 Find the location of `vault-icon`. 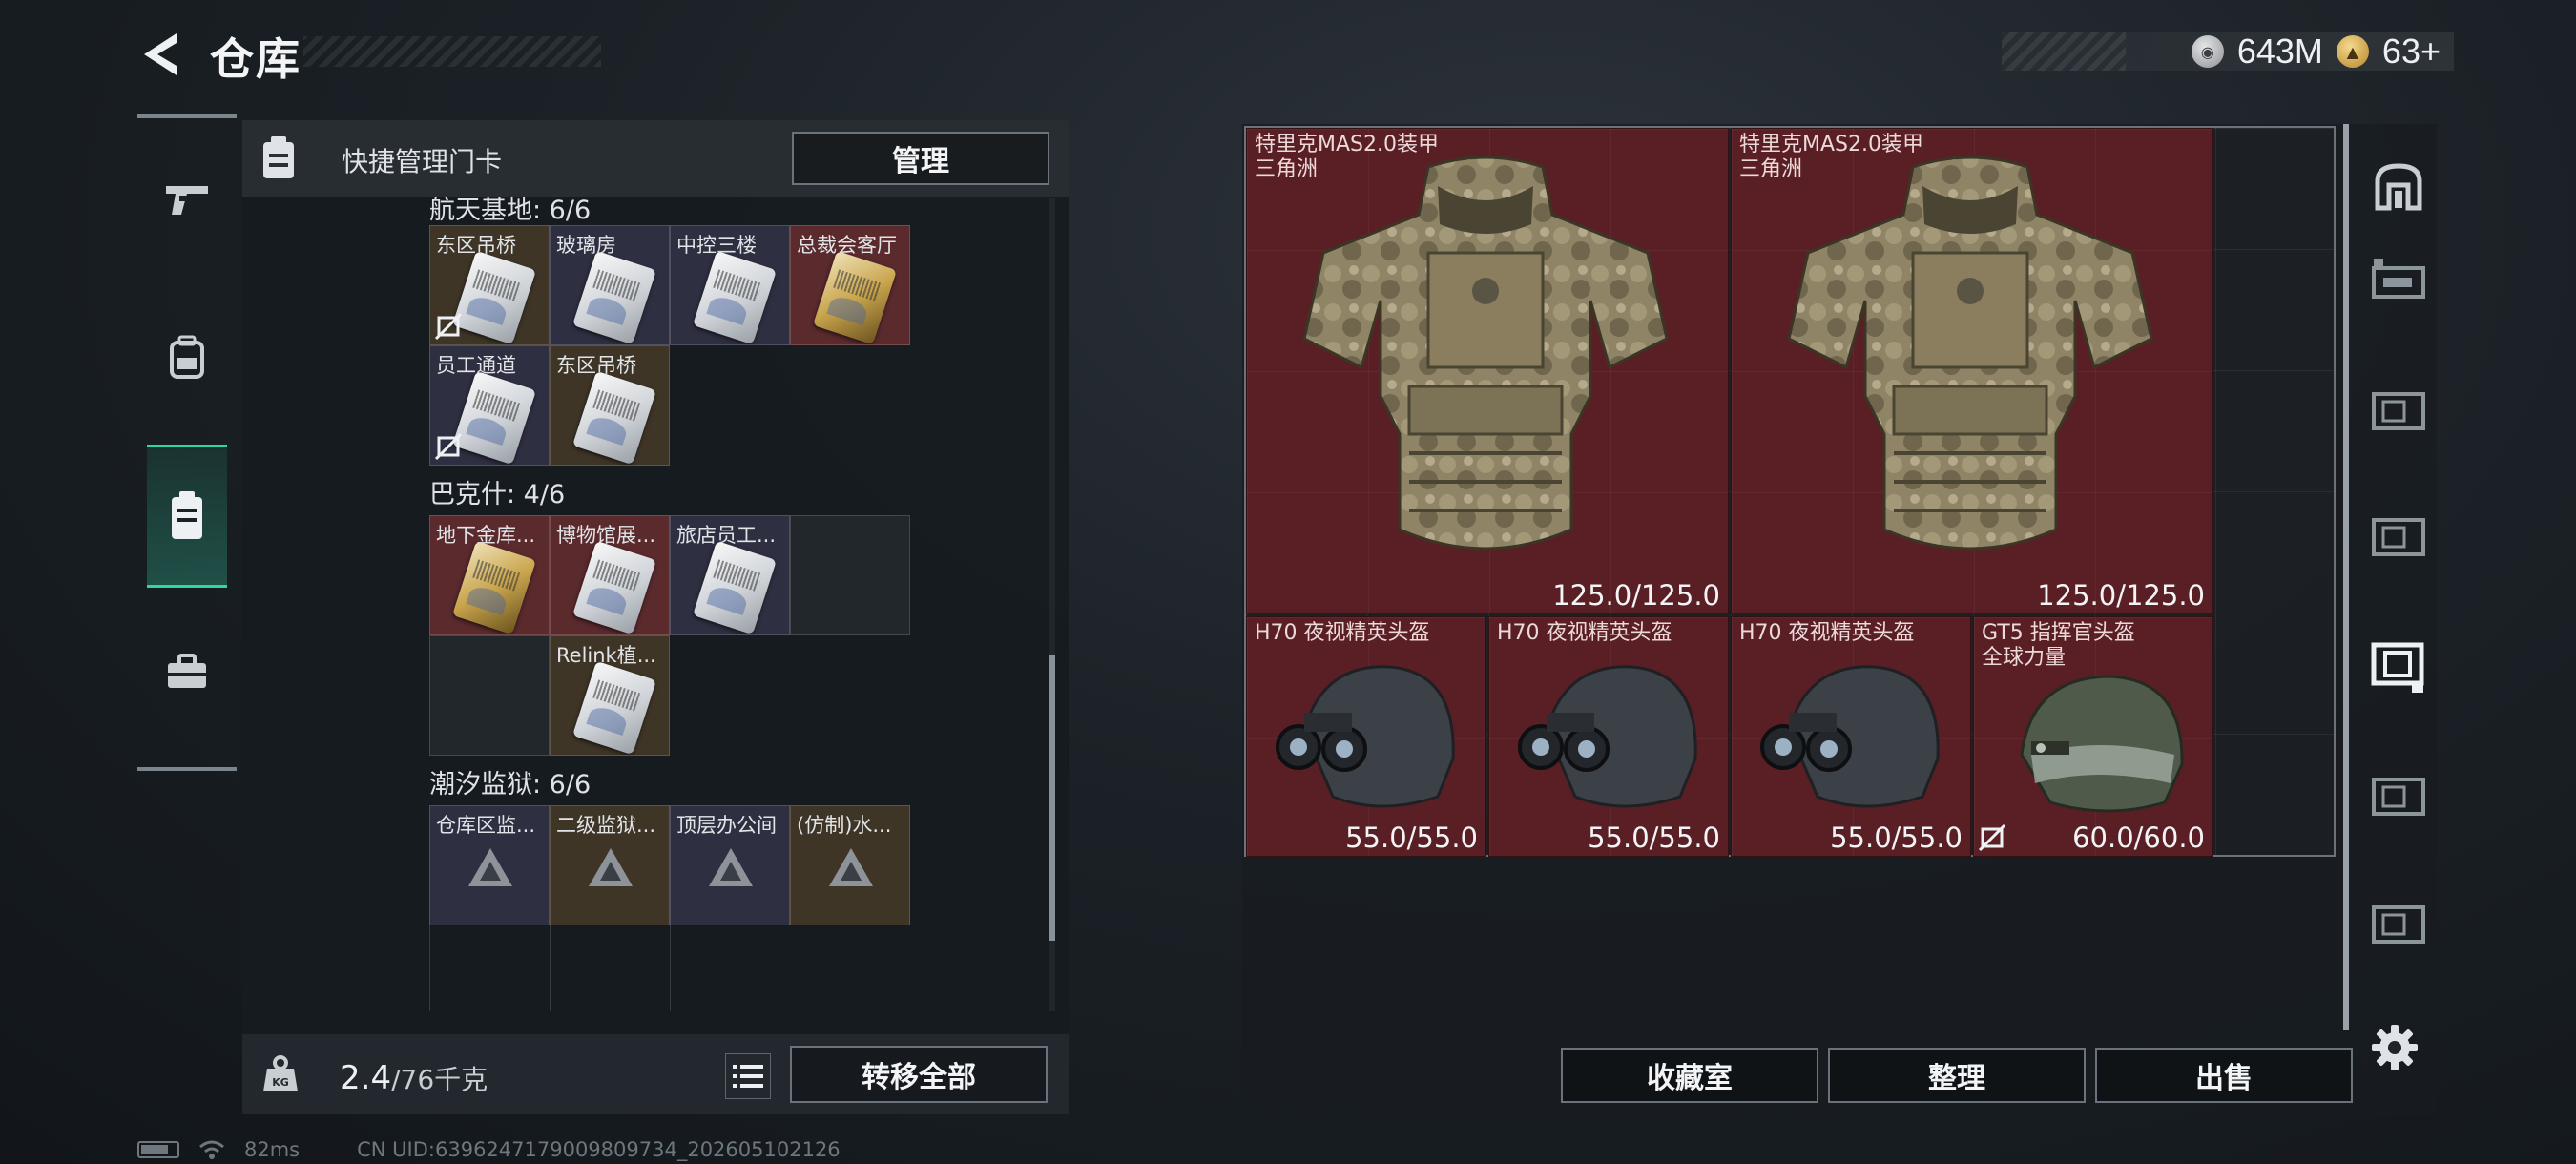

vault-icon is located at coordinates (2398, 187).